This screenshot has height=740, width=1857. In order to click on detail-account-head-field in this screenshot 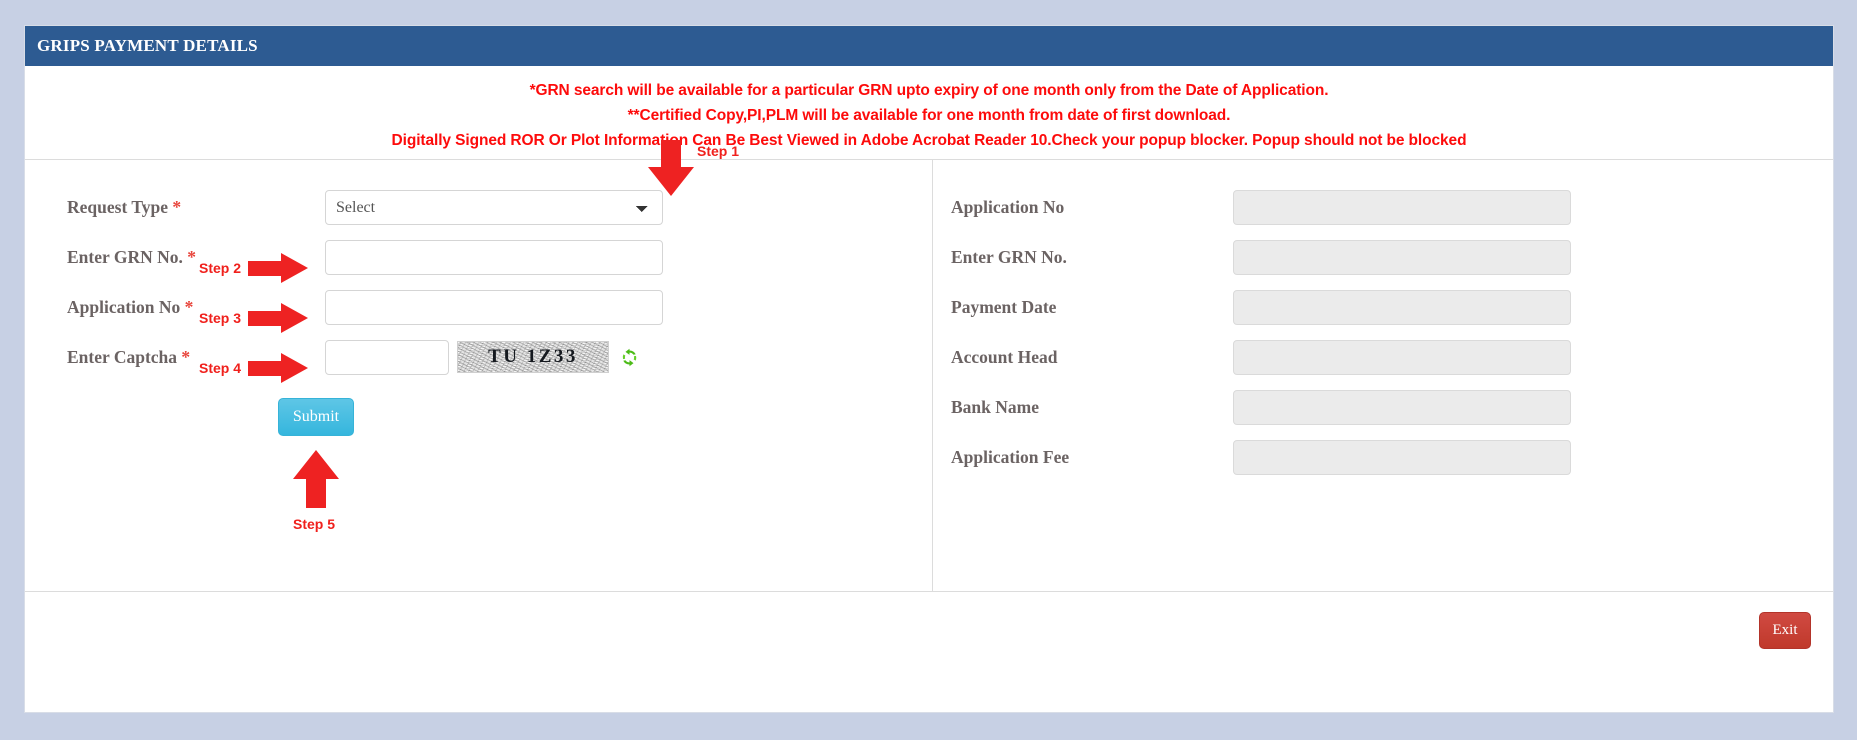, I will do `click(1402, 357)`.